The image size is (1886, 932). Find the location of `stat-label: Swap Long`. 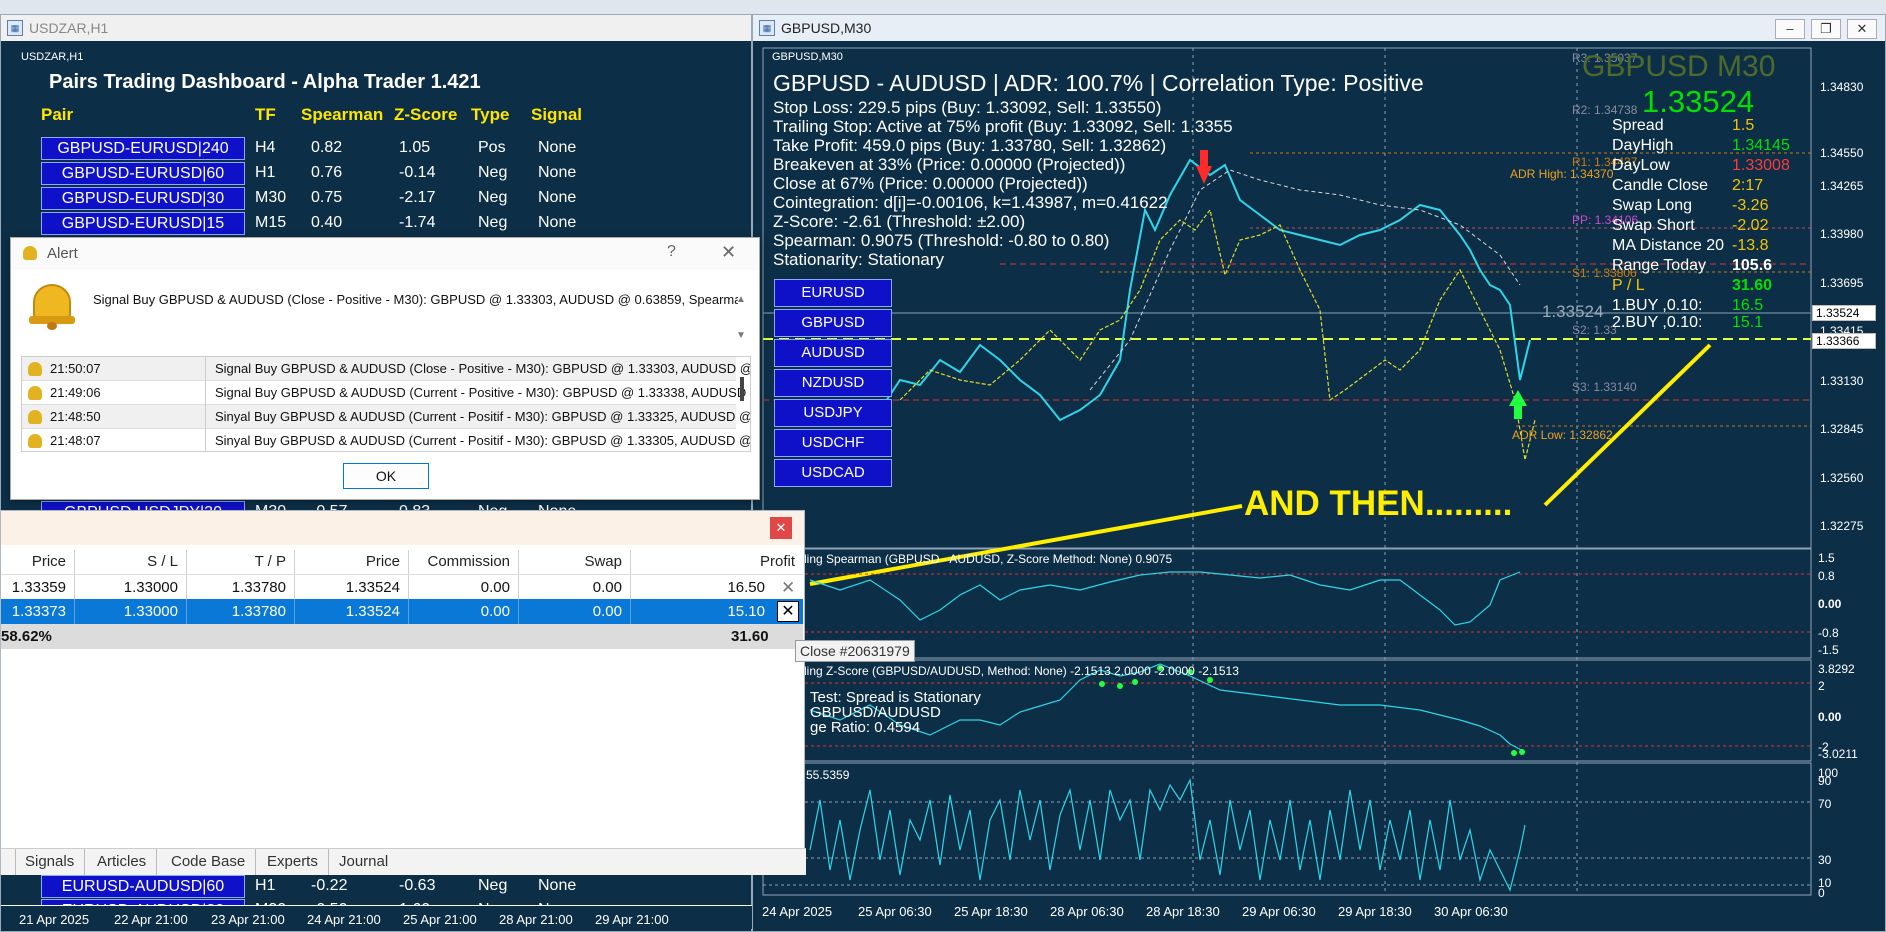

stat-label: Swap Long is located at coordinates (1652, 205).